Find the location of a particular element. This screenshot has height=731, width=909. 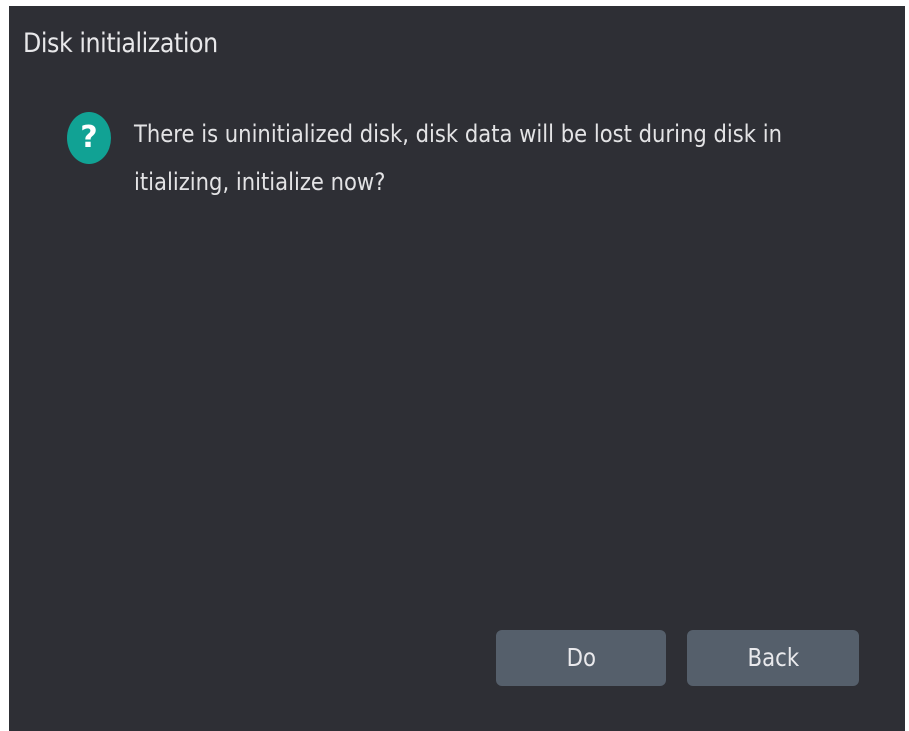

back-button-label: Back is located at coordinates (773, 657).